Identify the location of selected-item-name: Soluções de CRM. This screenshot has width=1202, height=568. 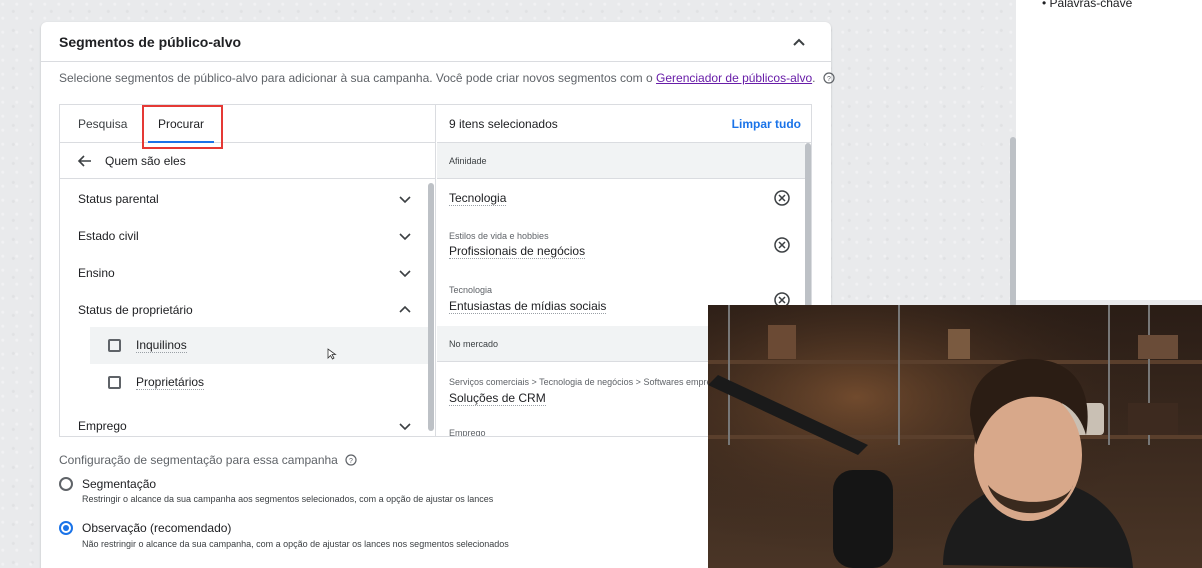
(497, 398).